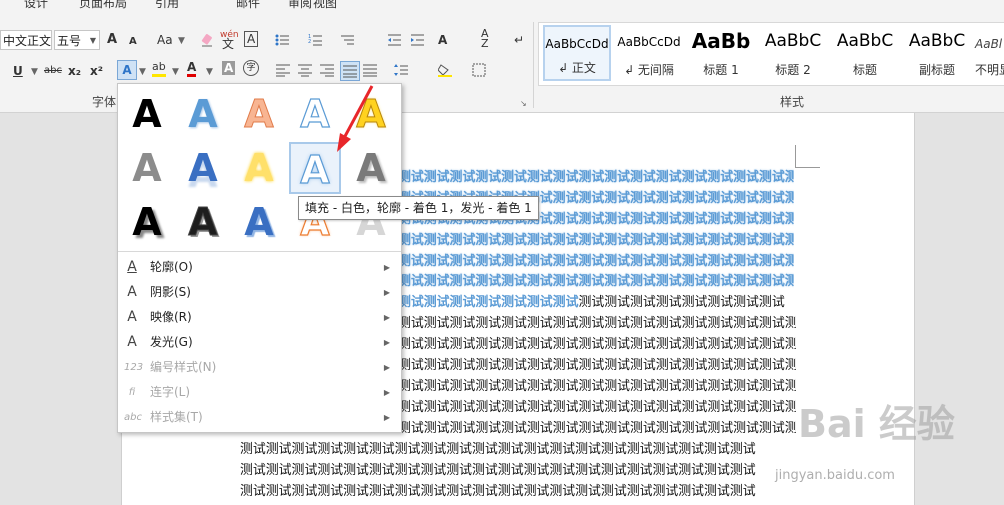 The width and height of the screenshot is (1004, 505). I want to click on watermark-url: jingyan.baidu.com, so click(835, 475).